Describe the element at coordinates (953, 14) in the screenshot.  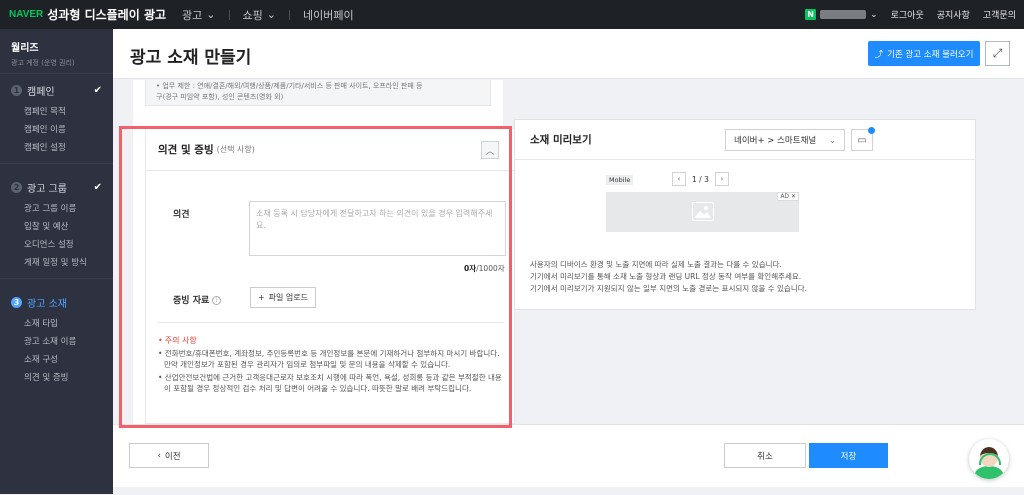
I see `notice-link: 공지사항` at that location.